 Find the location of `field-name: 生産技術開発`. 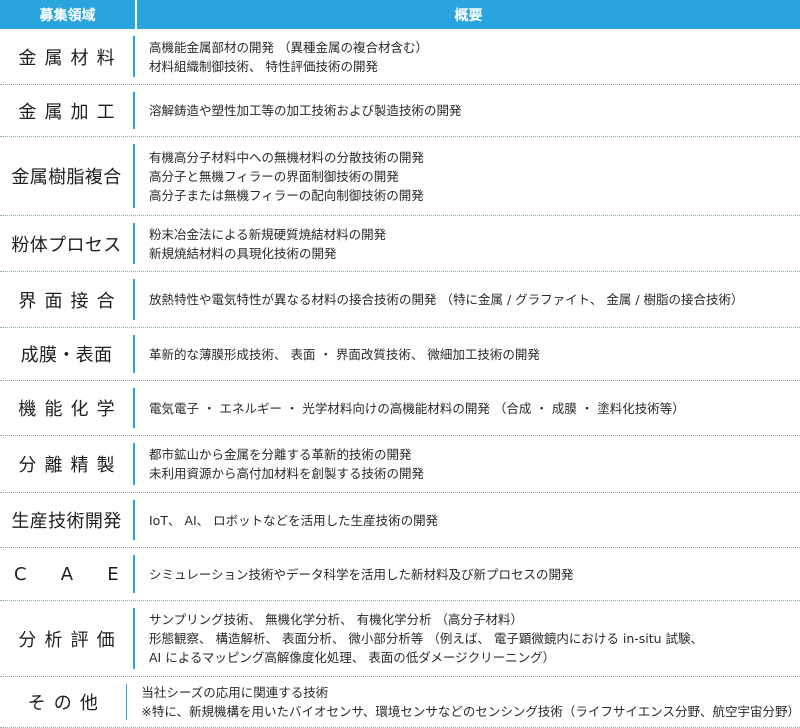

field-name: 生産技術開発 is located at coordinates (66, 521).